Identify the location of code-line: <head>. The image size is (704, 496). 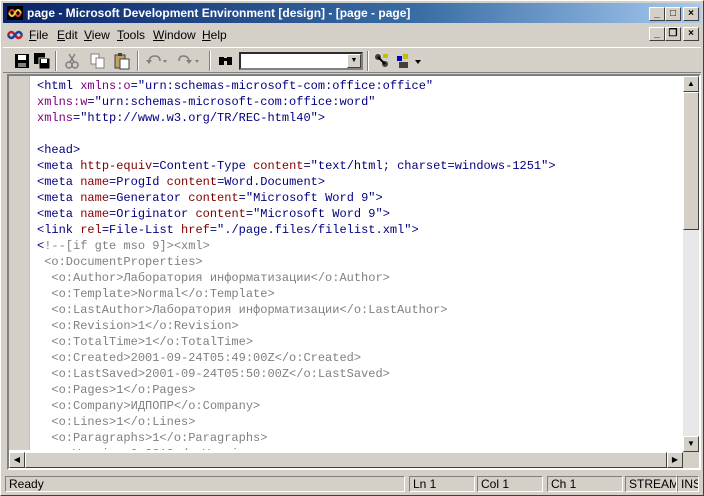
(357, 150).